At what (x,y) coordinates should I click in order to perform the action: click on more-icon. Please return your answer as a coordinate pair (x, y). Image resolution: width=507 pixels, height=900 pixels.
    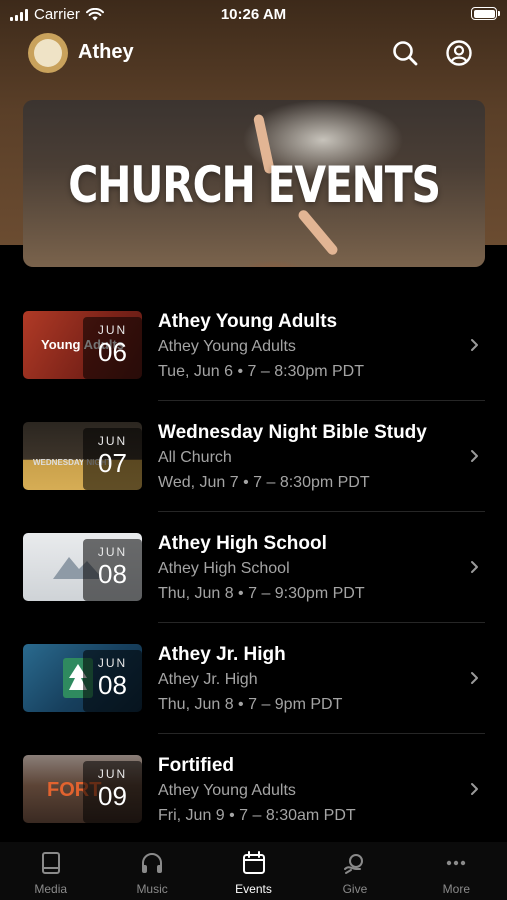
    Looking at the image, I should click on (456, 863).